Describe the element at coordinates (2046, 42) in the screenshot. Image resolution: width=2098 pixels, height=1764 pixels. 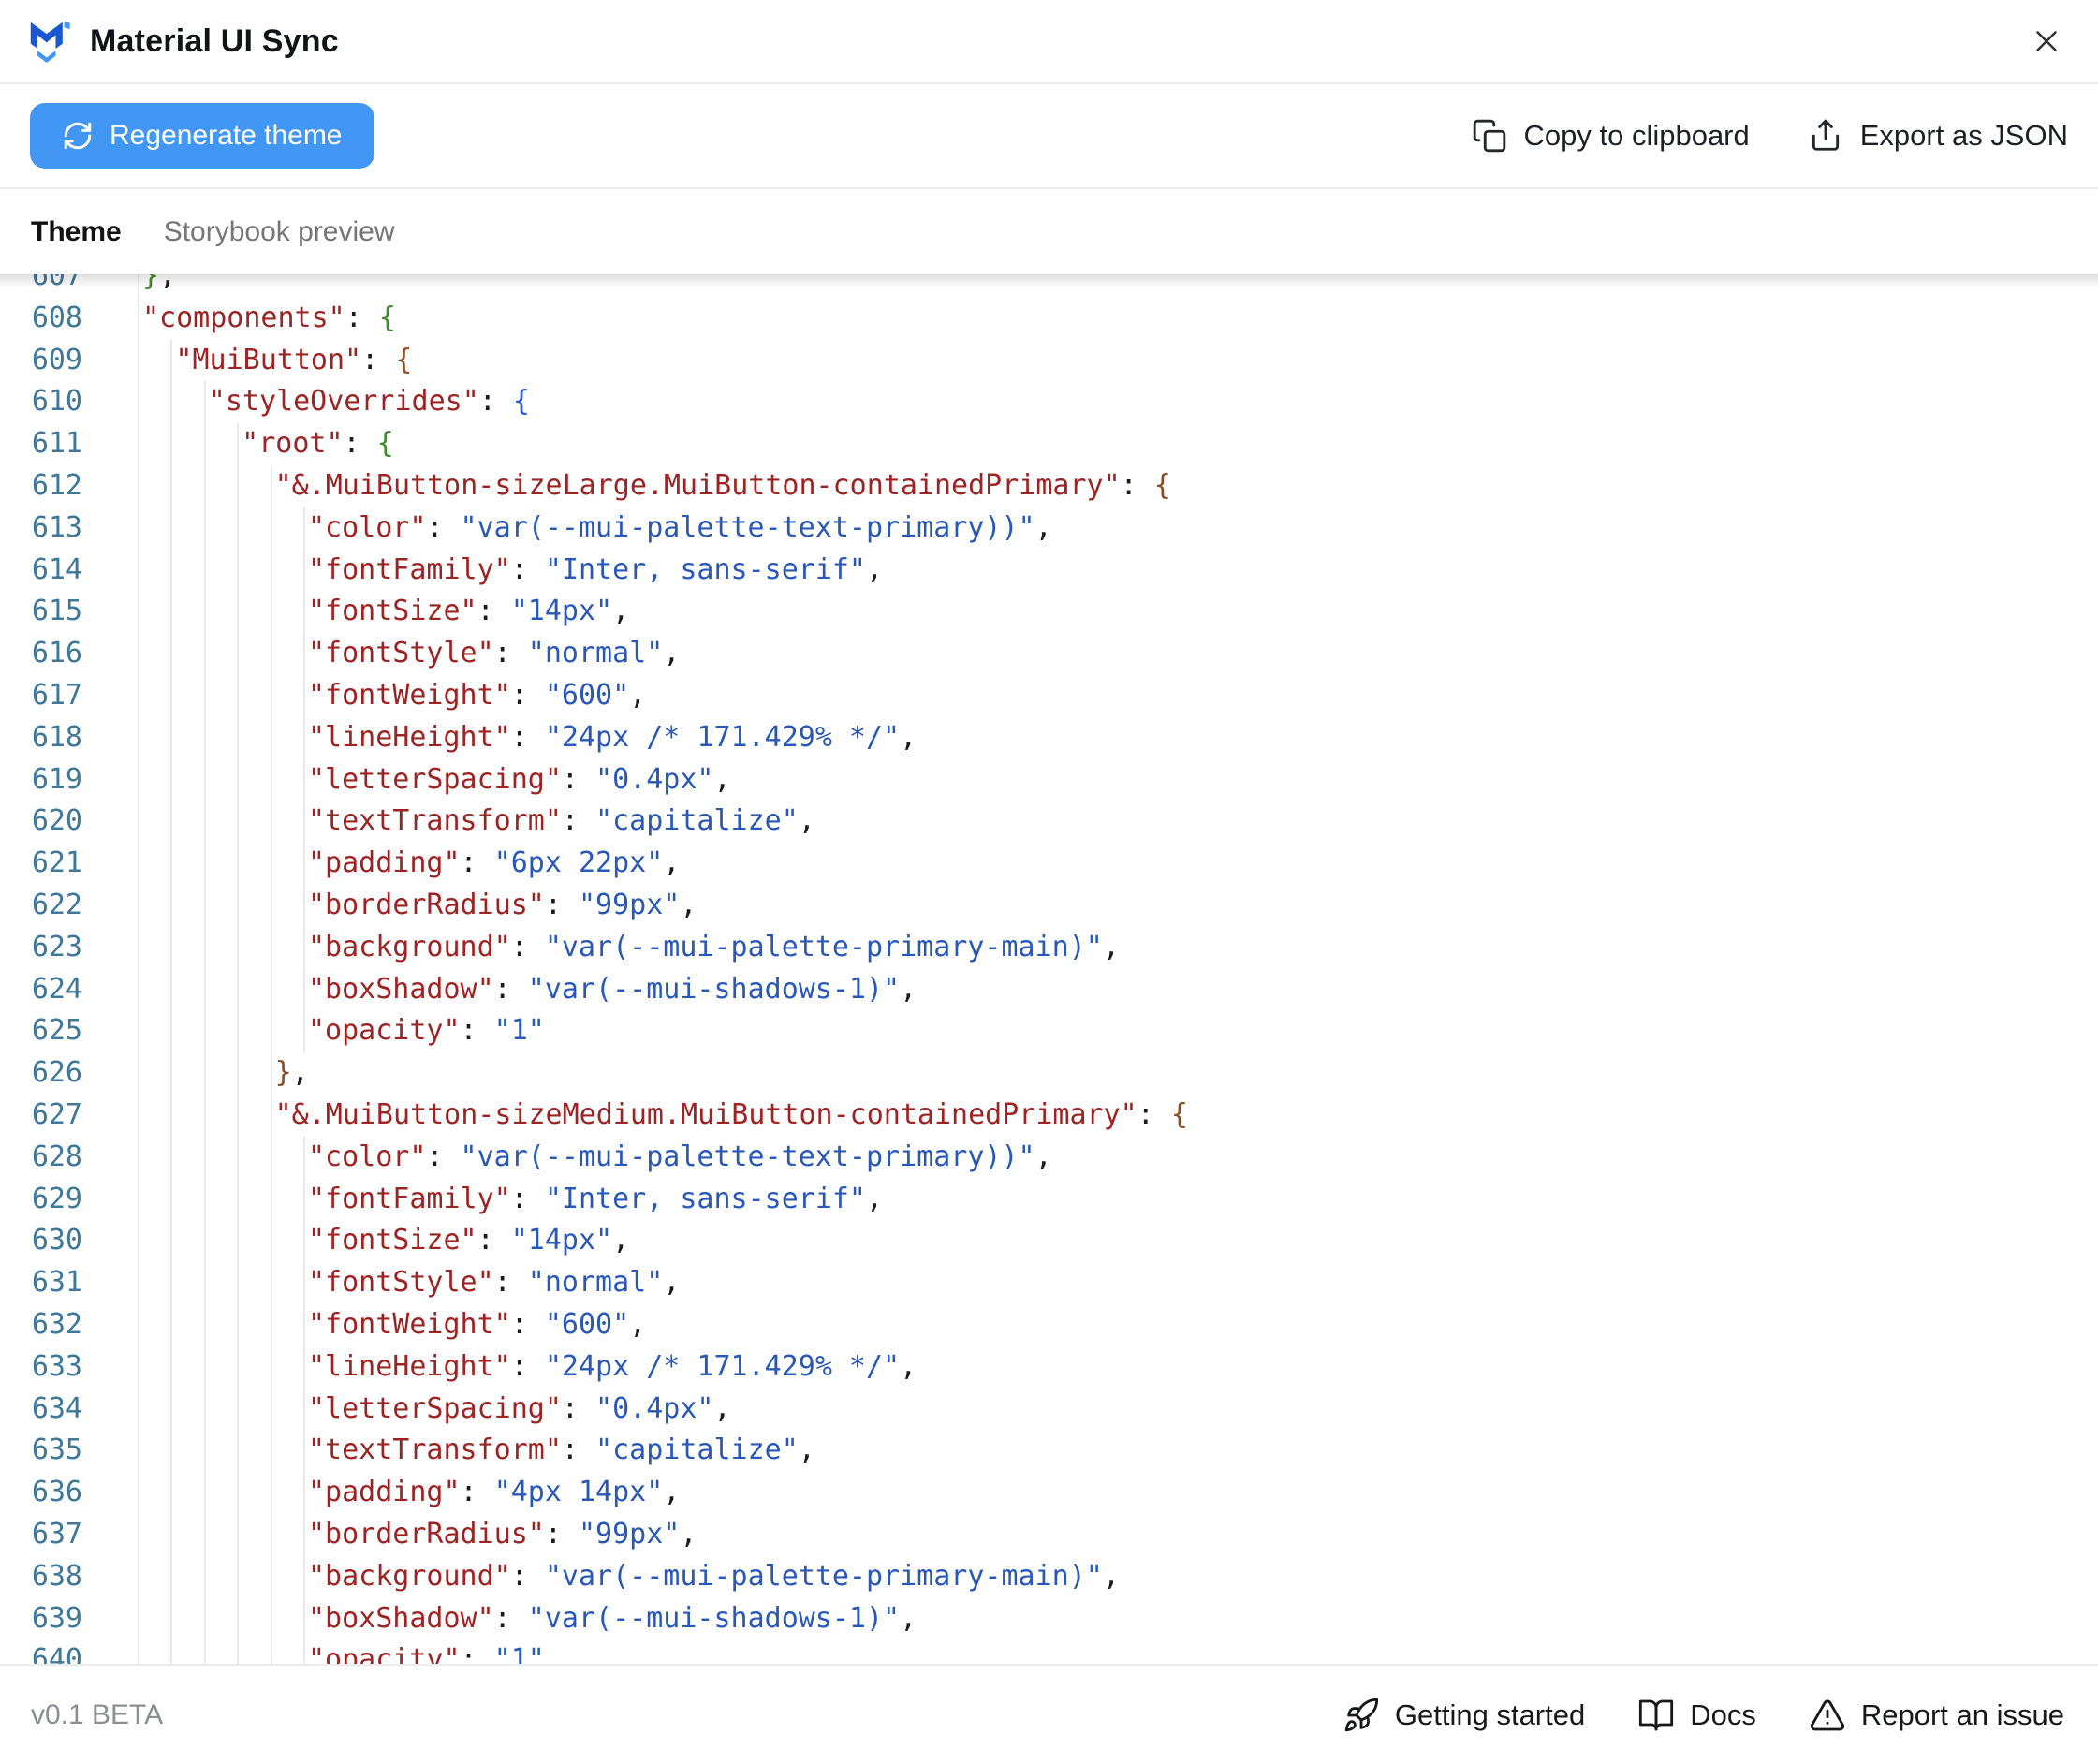
I see `close-button` at that location.